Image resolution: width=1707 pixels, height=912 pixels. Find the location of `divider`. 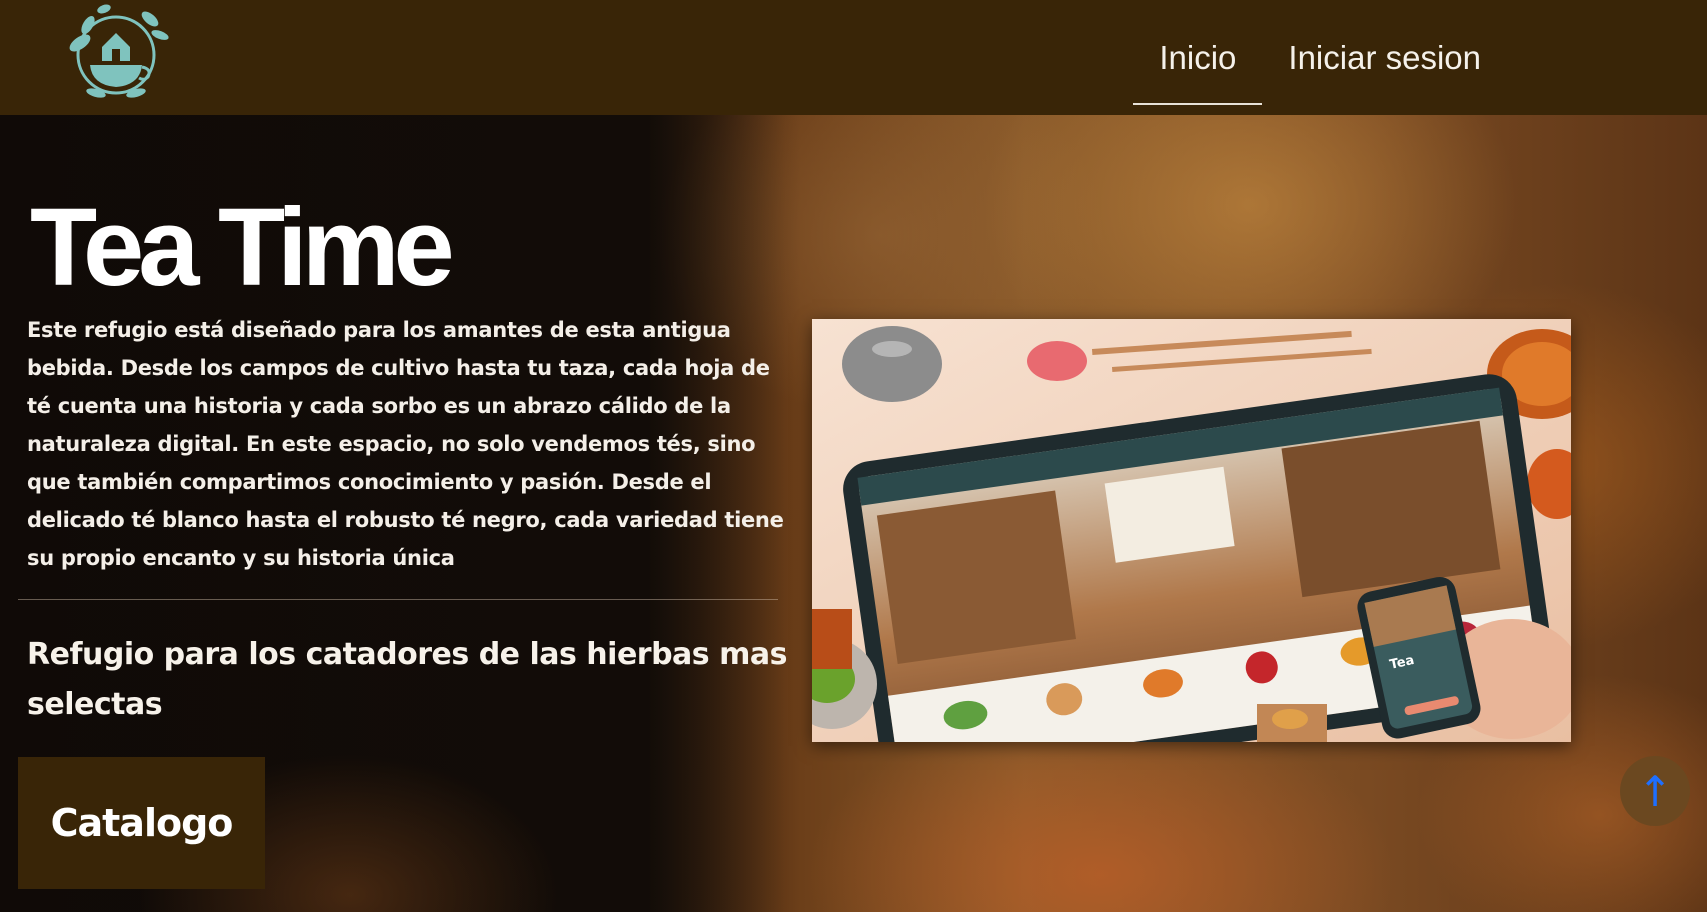

divider is located at coordinates (398, 599).